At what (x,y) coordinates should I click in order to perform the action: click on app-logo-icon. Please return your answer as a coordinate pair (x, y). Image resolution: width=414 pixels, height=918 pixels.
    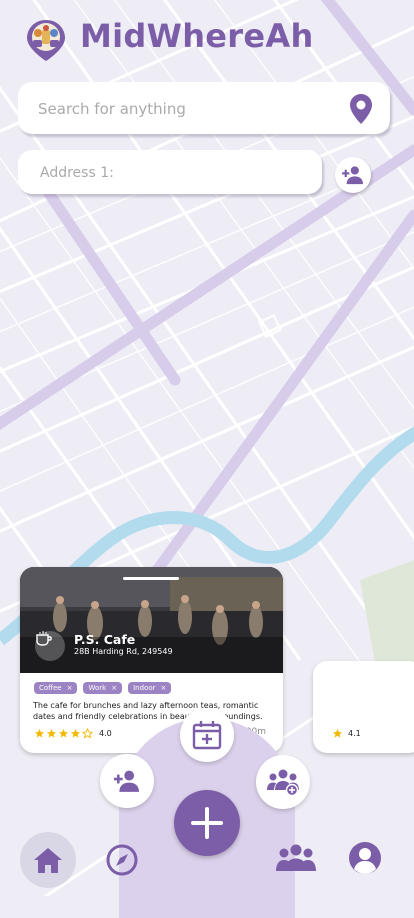
    Looking at the image, I should click on (46, 40).